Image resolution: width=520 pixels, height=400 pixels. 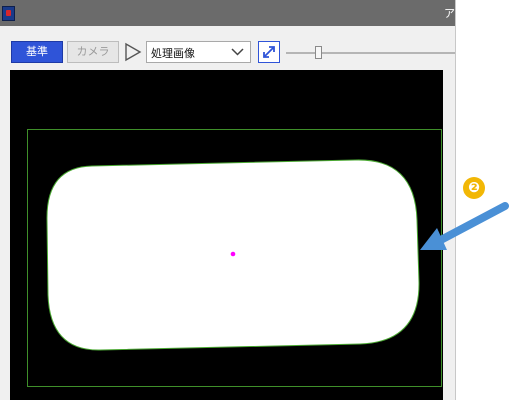 What do you see at coordinates (318, 52) in the screenshot?
I see `zoom-slider-thumb` at bounding box center [318, 52].